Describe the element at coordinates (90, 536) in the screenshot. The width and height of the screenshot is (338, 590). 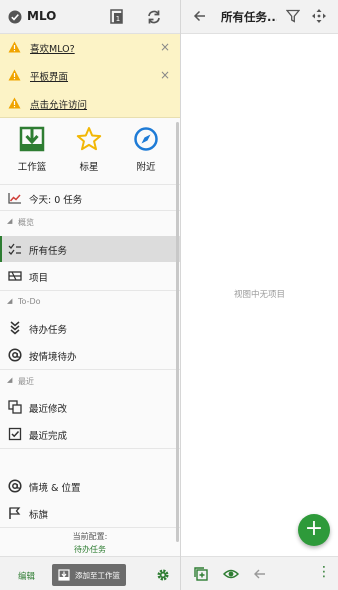
I see `current-config-label: 当前配置:` at that location.